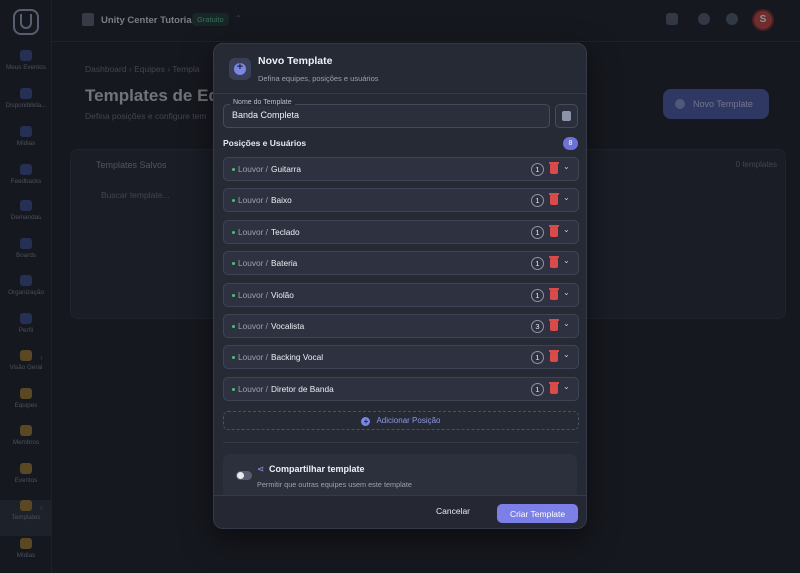 The height and width of the screenshot is (573, 800). What do you see at coordinates (401, 231) in the screenshot?
I see `position-row: Louvor / Teclado 1 ⌄` at bounding box center [401, 231].